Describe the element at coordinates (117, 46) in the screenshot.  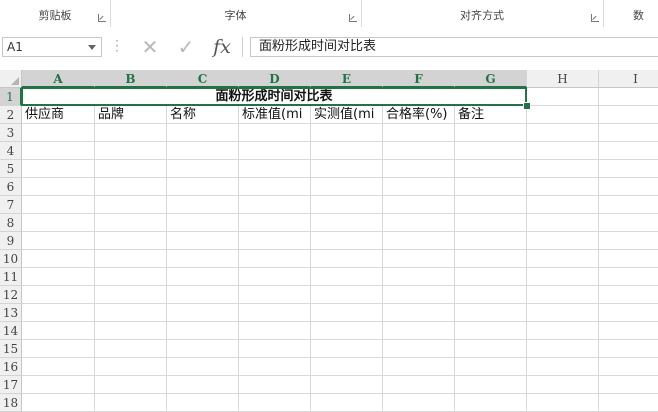
I see `more-options-icon: · · ·` at that location.